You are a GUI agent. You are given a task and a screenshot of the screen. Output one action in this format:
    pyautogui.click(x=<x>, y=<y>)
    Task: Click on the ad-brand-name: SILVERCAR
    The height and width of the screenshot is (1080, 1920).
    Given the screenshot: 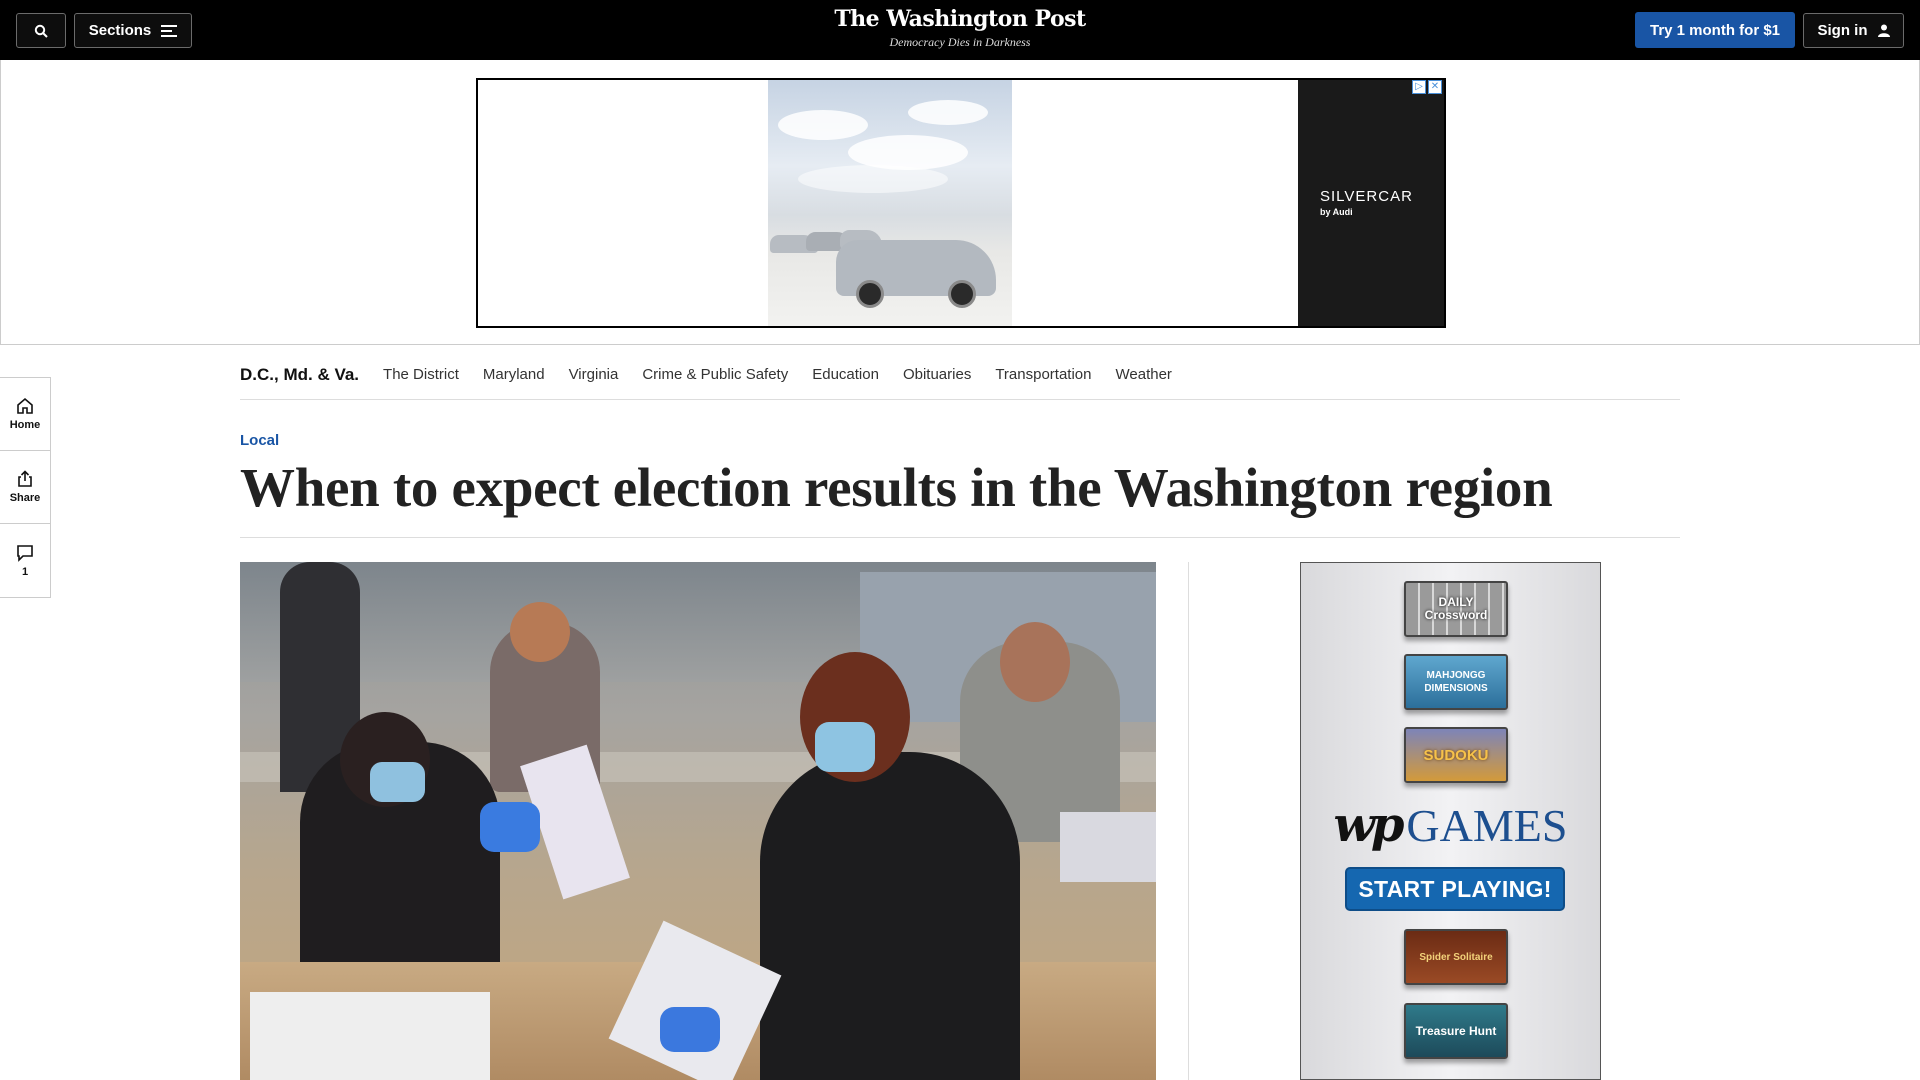 What is the action you would take?
    pyautogui.click(x=1366, y=196)
    